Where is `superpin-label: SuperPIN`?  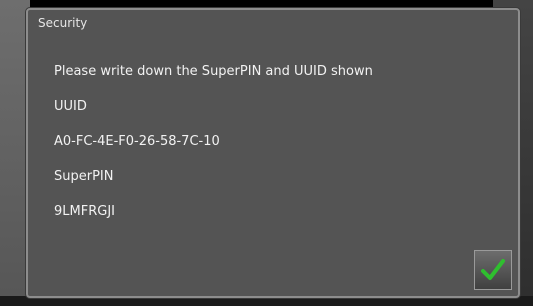 superpin-label: SuperPIN is located at coordinates (84, 176).